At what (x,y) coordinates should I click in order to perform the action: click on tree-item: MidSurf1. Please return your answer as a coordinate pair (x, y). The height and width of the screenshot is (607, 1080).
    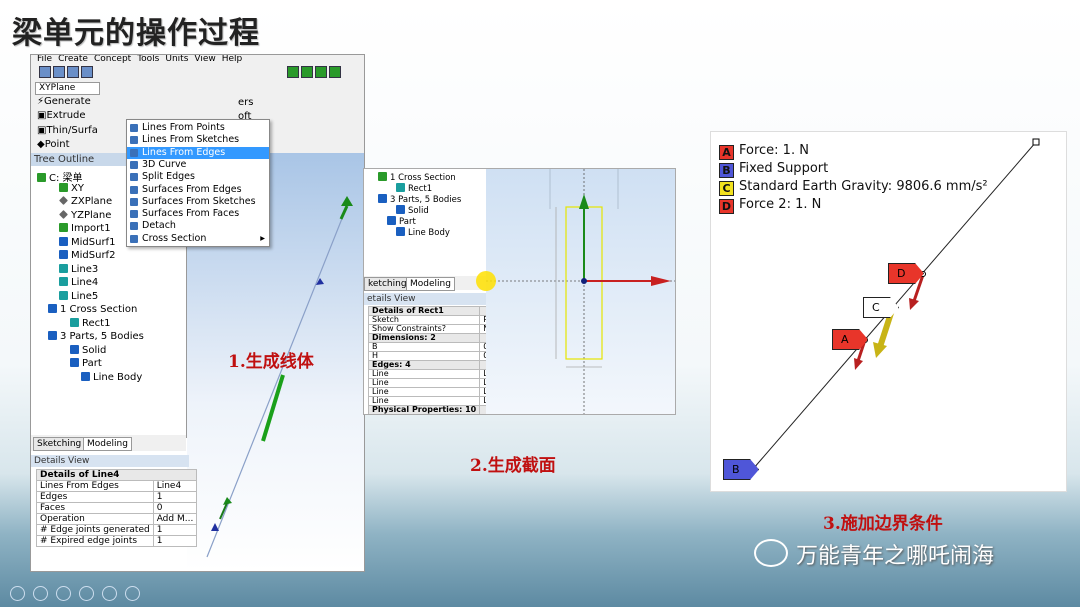
    Looking at the image, I should click on (87, 242).